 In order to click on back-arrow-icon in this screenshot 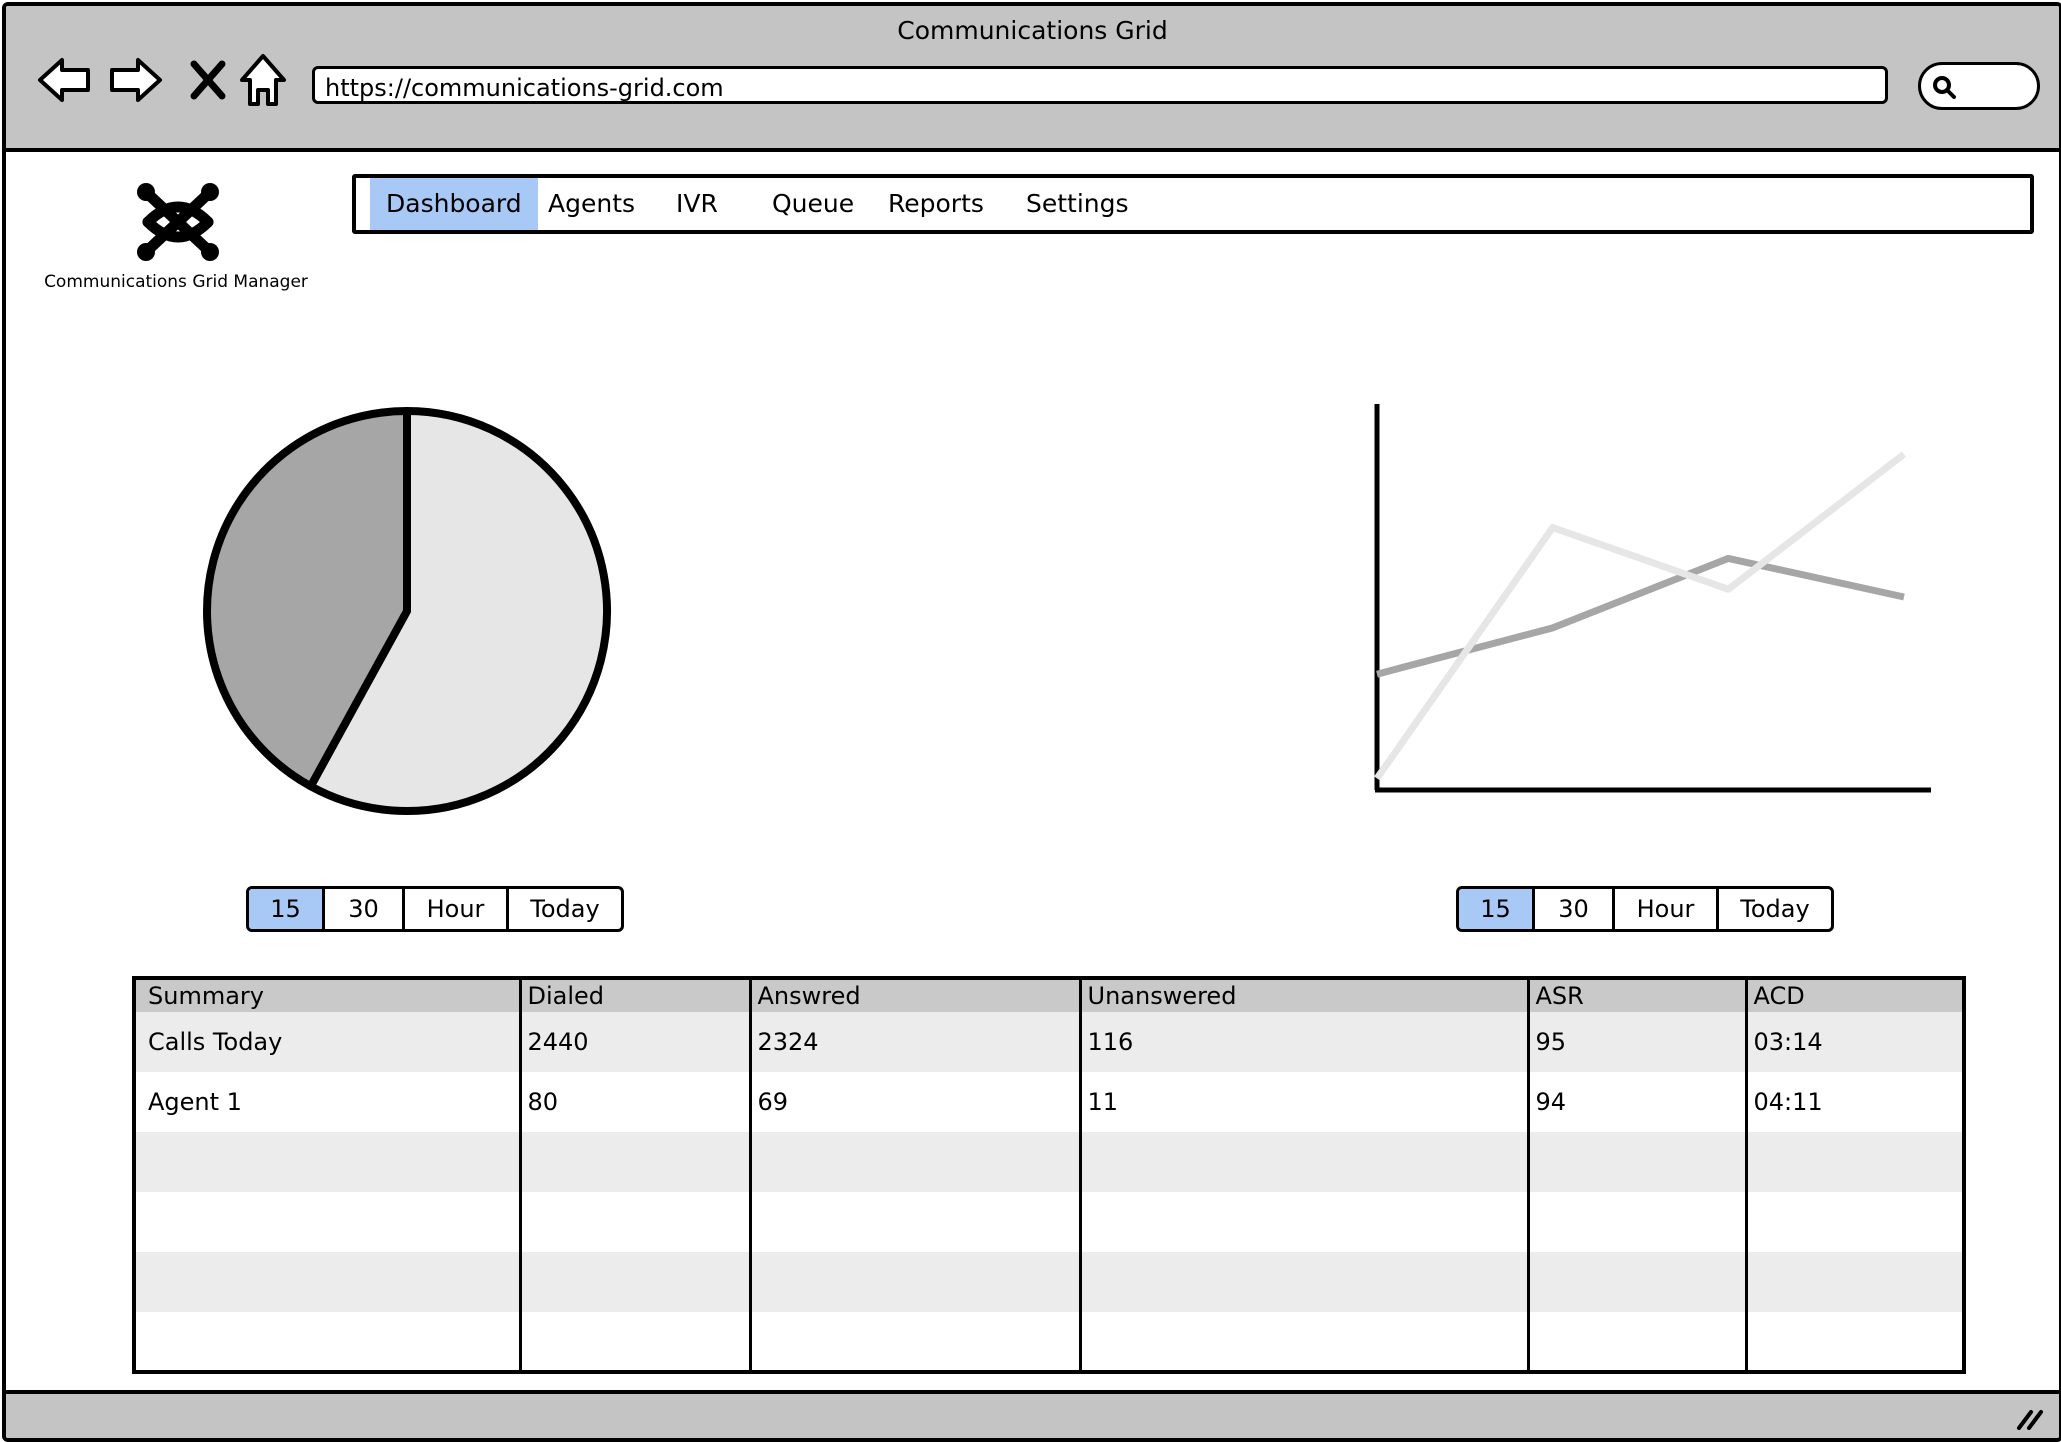, I will do `click(64, 80)`.